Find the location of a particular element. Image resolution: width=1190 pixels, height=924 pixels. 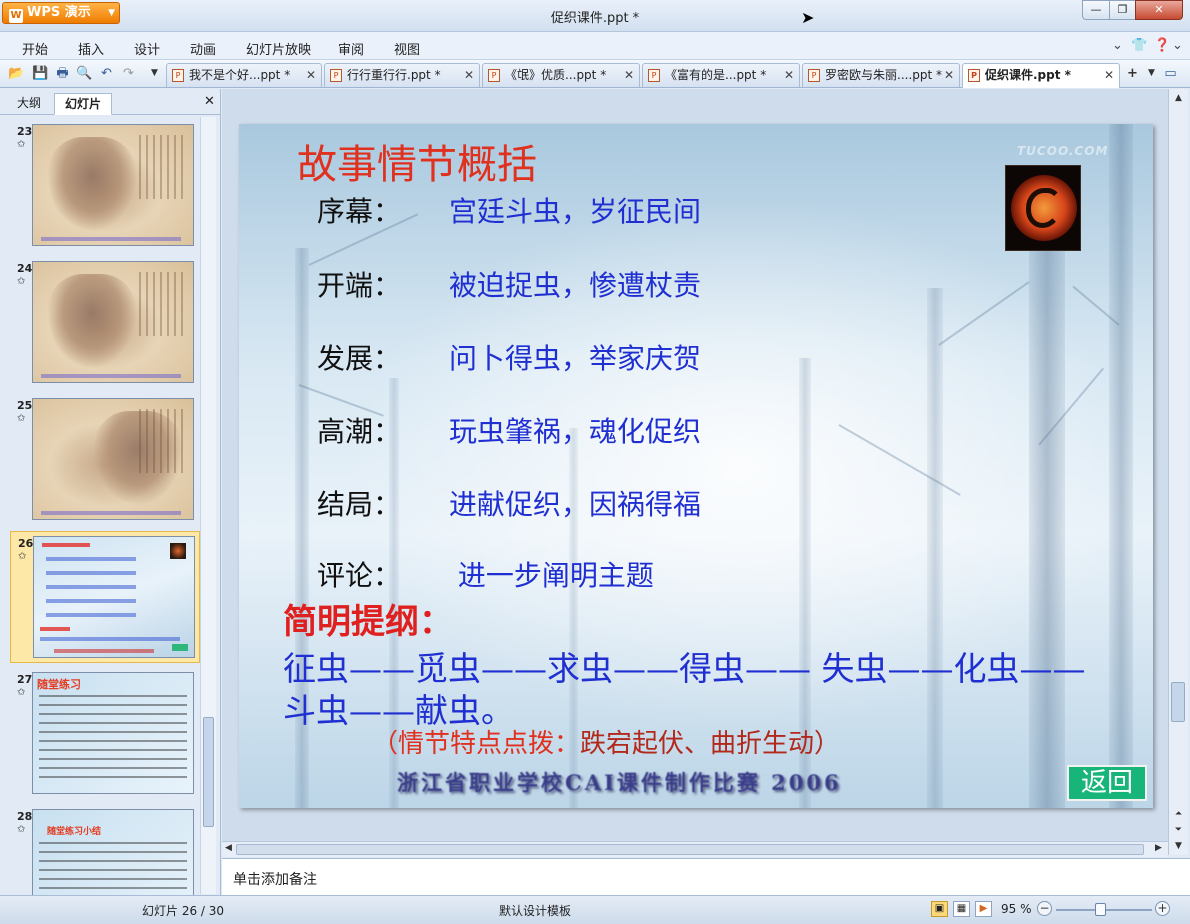

menu-slideshow: 幻灯片放映 is located at coordinates (278, 48).